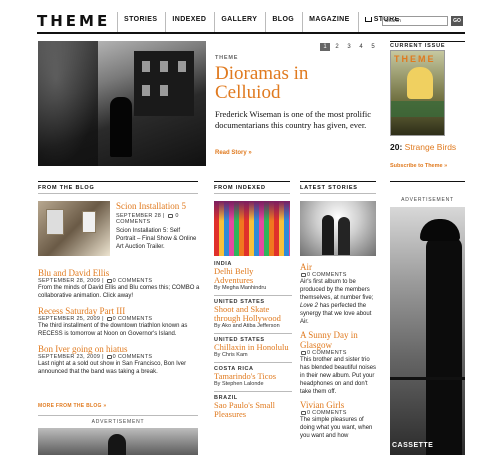  Describe the element at coordinates (339, 405) in the screenshot. I see `latest-title: Vivian Girls` at that location.